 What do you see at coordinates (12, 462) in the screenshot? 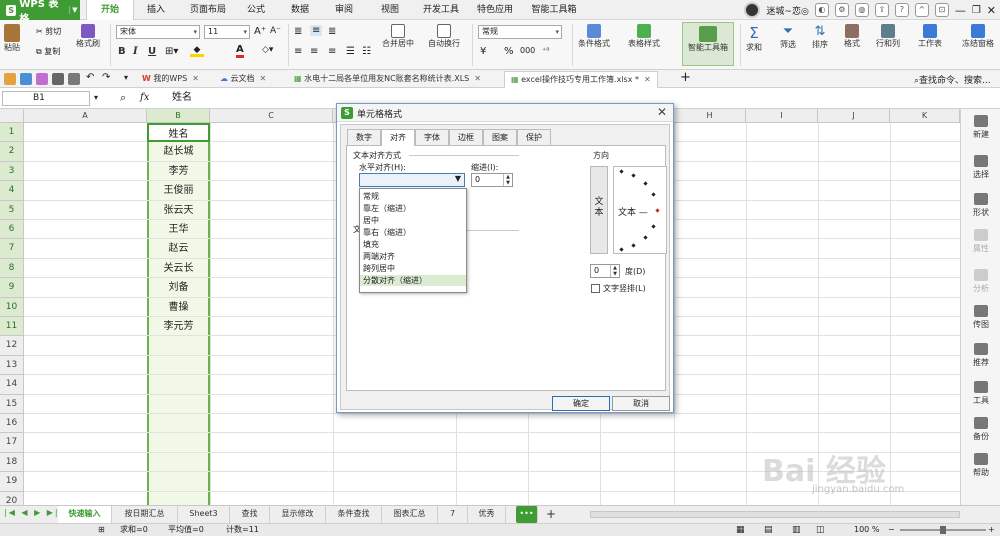
I see `row-header: 18` at bounding box center [12, 462].